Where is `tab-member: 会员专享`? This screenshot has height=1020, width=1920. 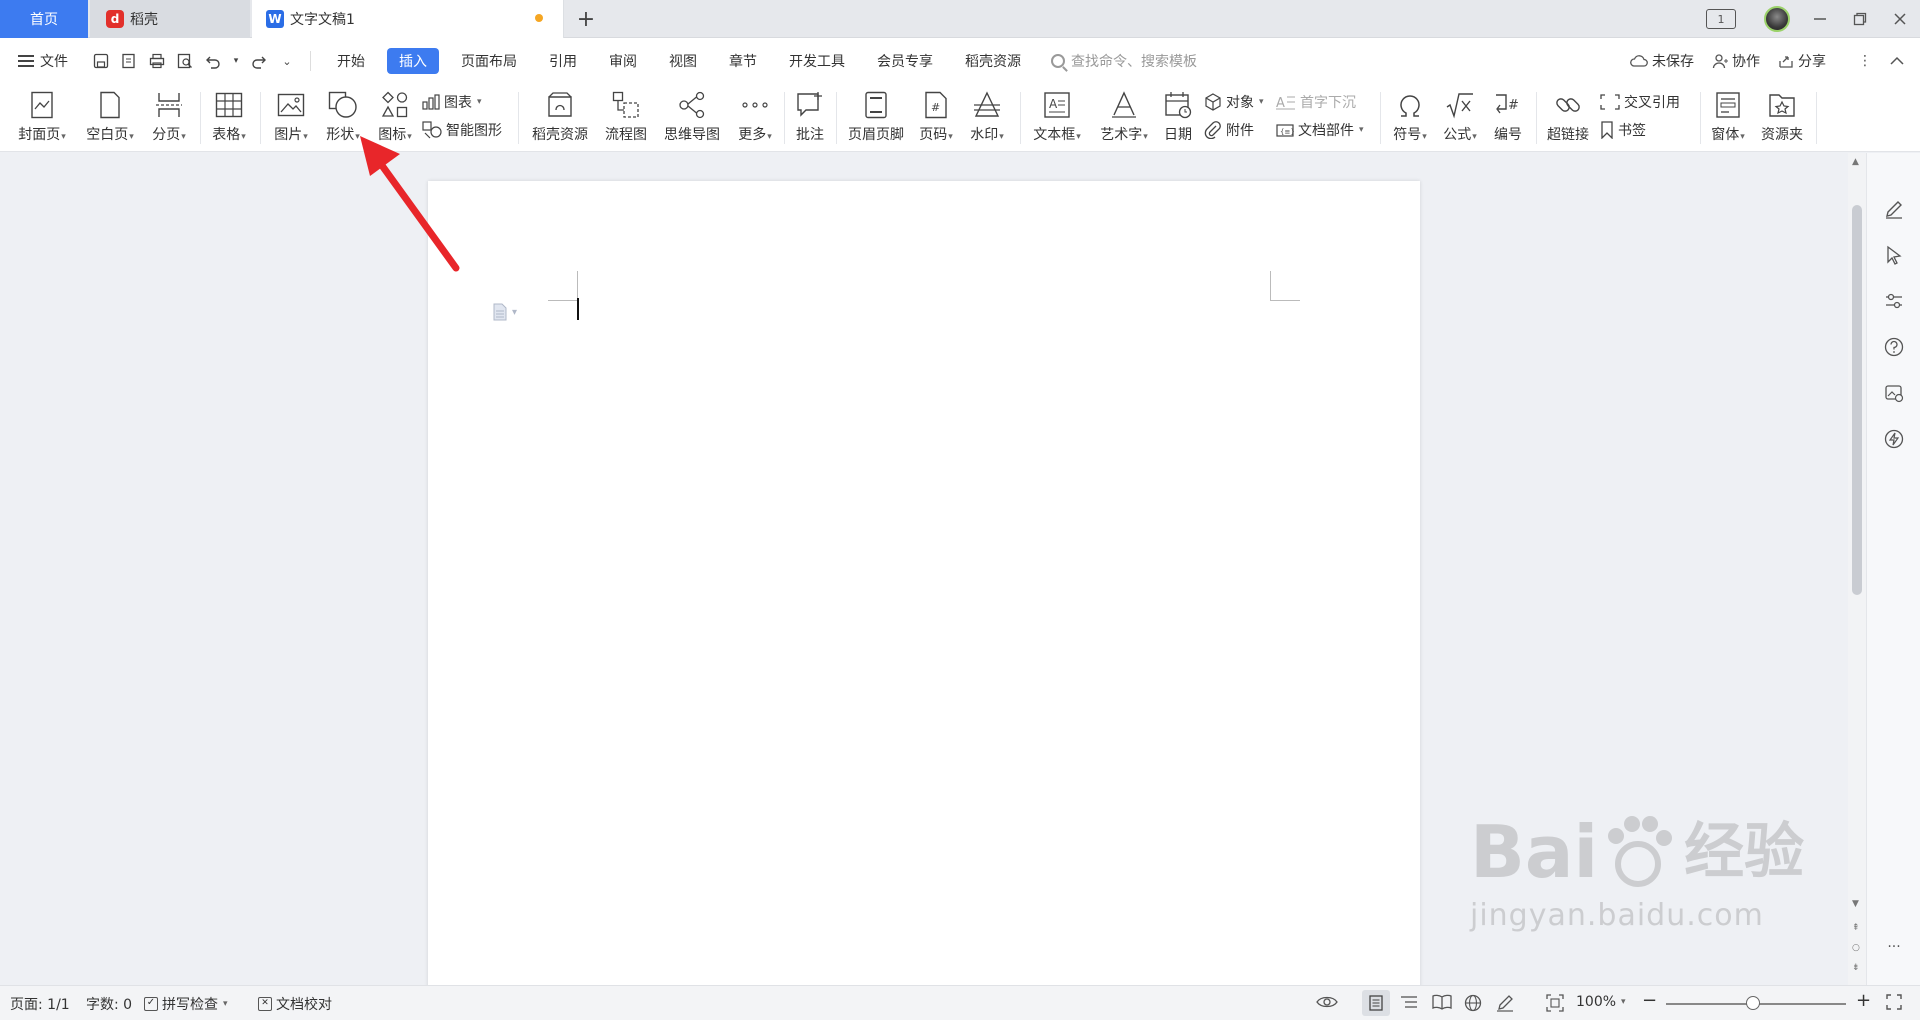 tab-member: 会员专享 is located at coordinates (905, 61).